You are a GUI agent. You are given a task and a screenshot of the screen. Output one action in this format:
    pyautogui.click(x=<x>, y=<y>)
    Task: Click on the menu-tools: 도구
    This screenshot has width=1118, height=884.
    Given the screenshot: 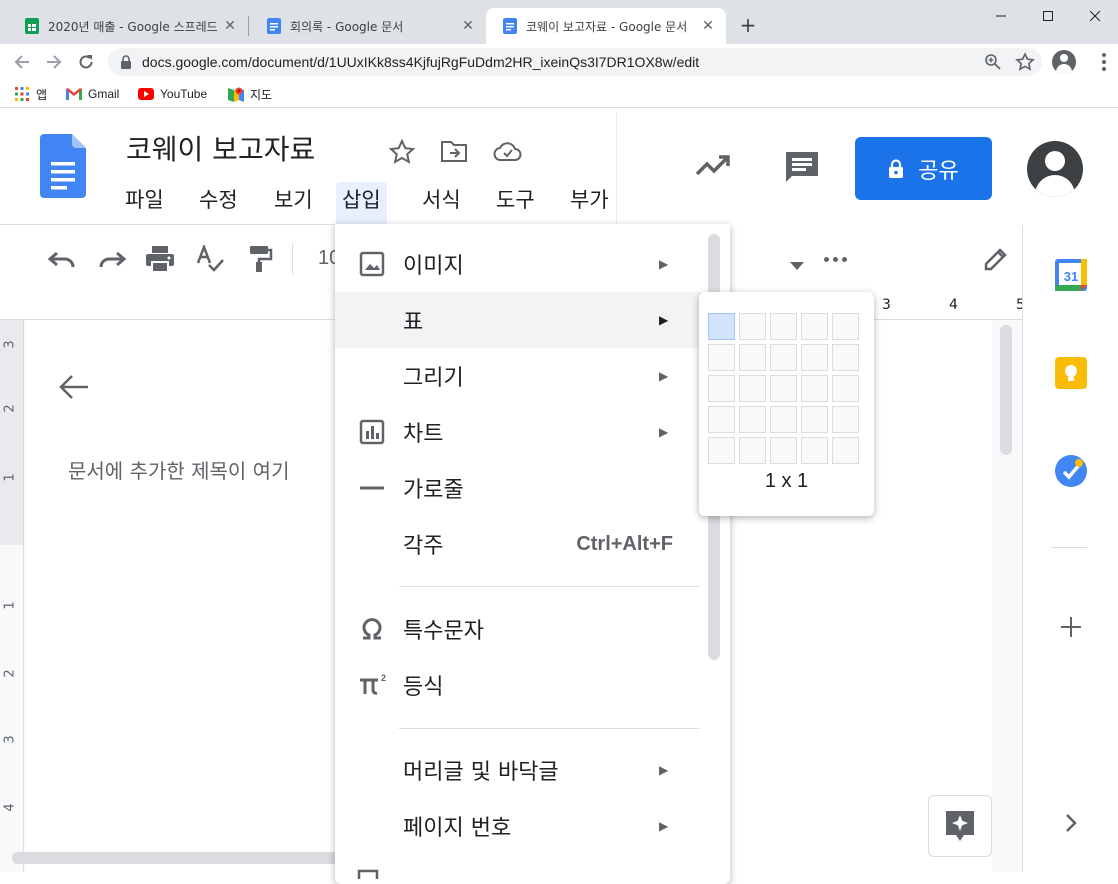 What is the action you would take?
    pyautogui.click(x=515, y=199)
    